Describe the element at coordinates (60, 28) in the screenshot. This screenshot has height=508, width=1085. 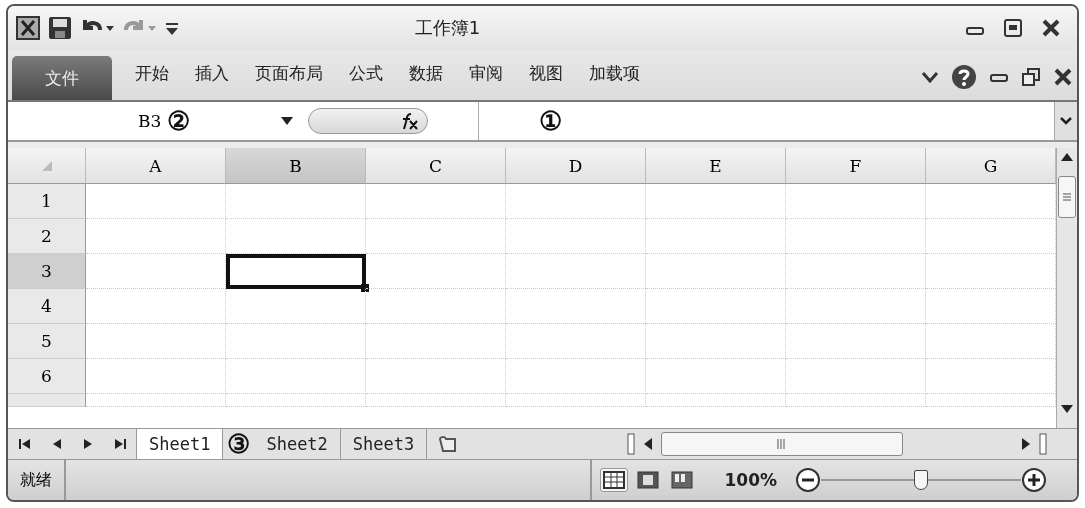
I see `save-icon` at that location.